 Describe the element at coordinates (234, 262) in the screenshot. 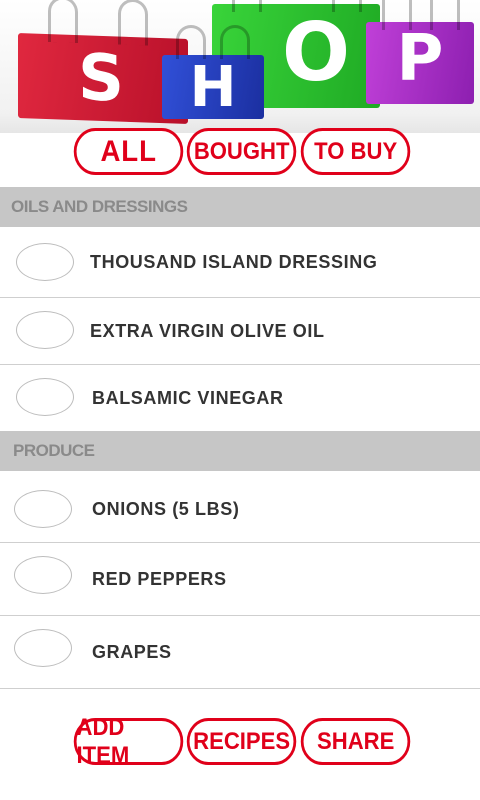

I see `item-label: THOUSAND ISLAND DRESSING` at that location.